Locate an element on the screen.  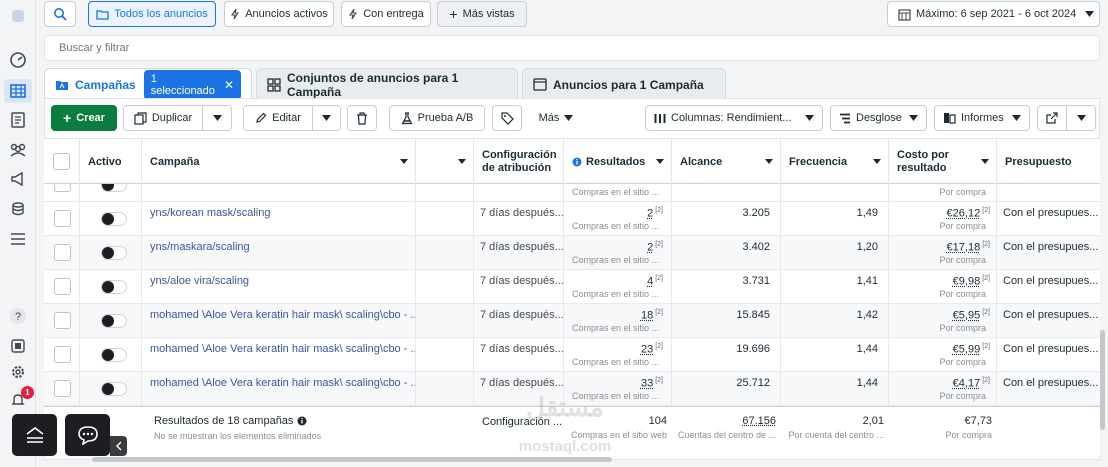
sort-caret-icon is located at coordinates (660, 161).